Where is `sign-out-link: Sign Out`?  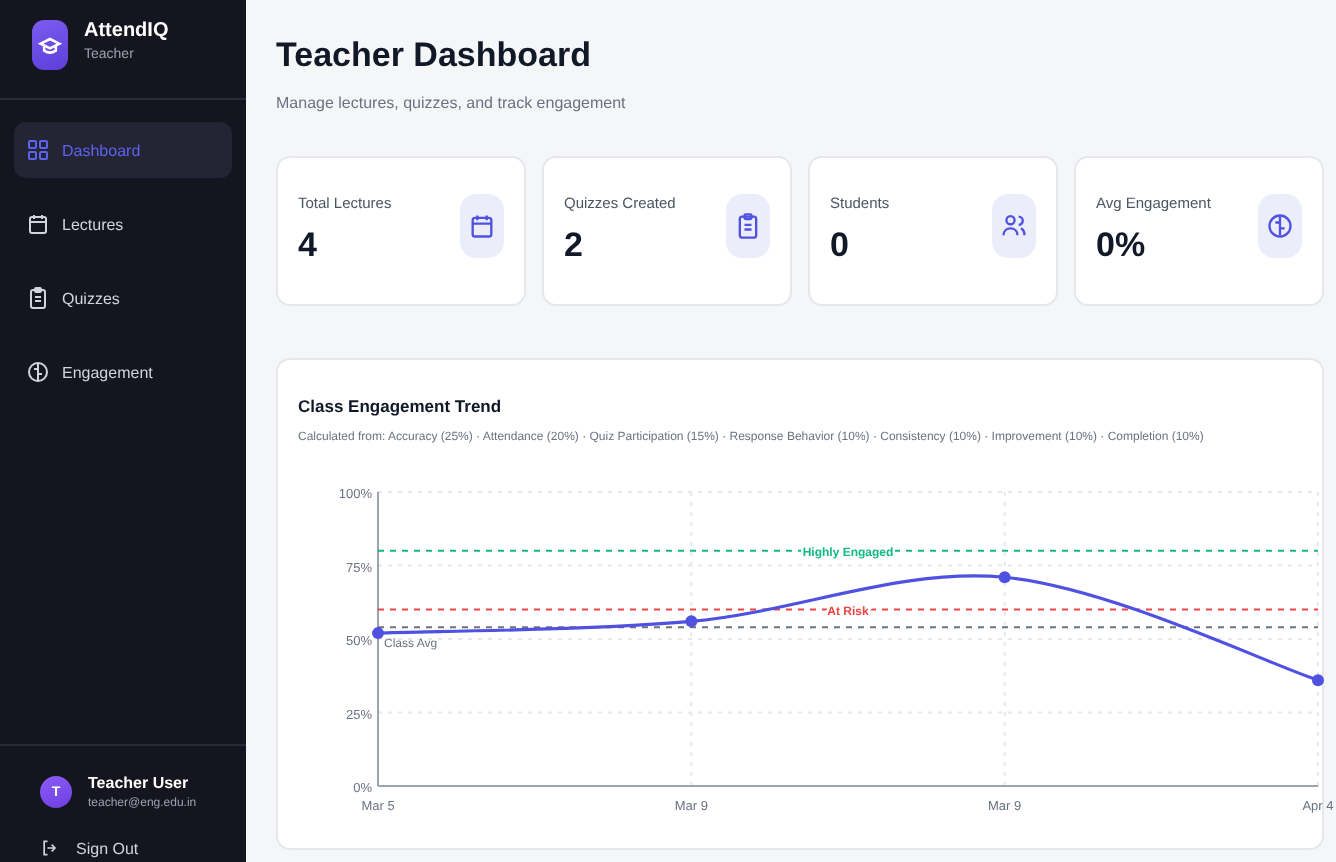 sign-out-link: Sign Out is located at coordinates (123, 844).